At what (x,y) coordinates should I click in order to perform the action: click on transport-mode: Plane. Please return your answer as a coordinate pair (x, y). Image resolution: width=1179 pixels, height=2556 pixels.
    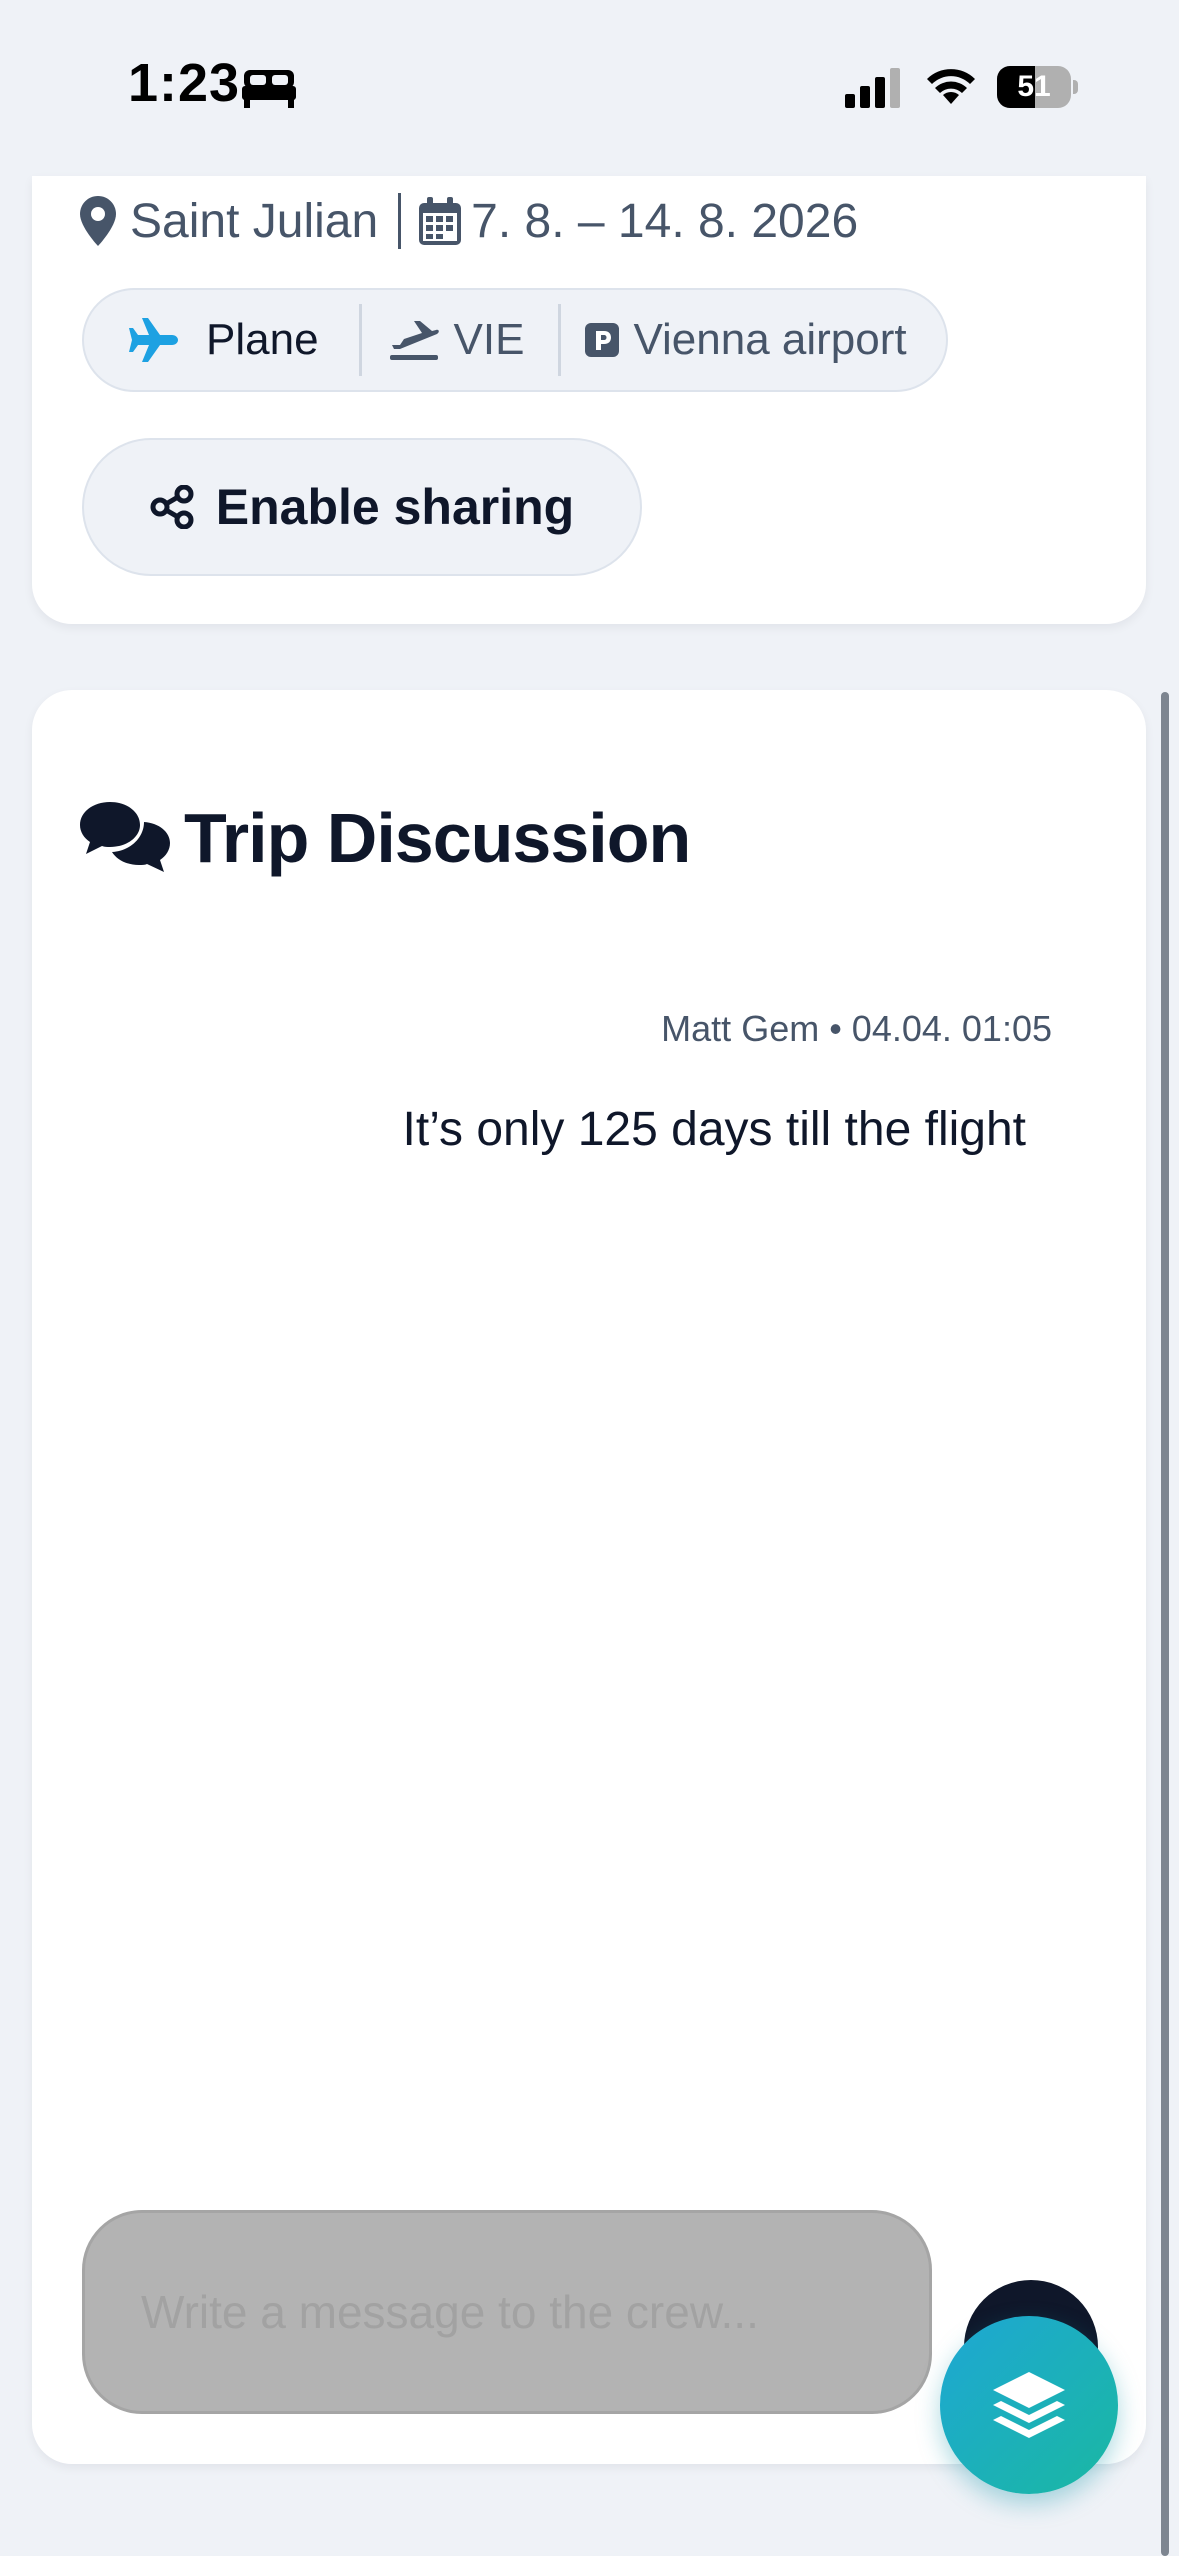
    Looking at the image, I should click on (221, 340).